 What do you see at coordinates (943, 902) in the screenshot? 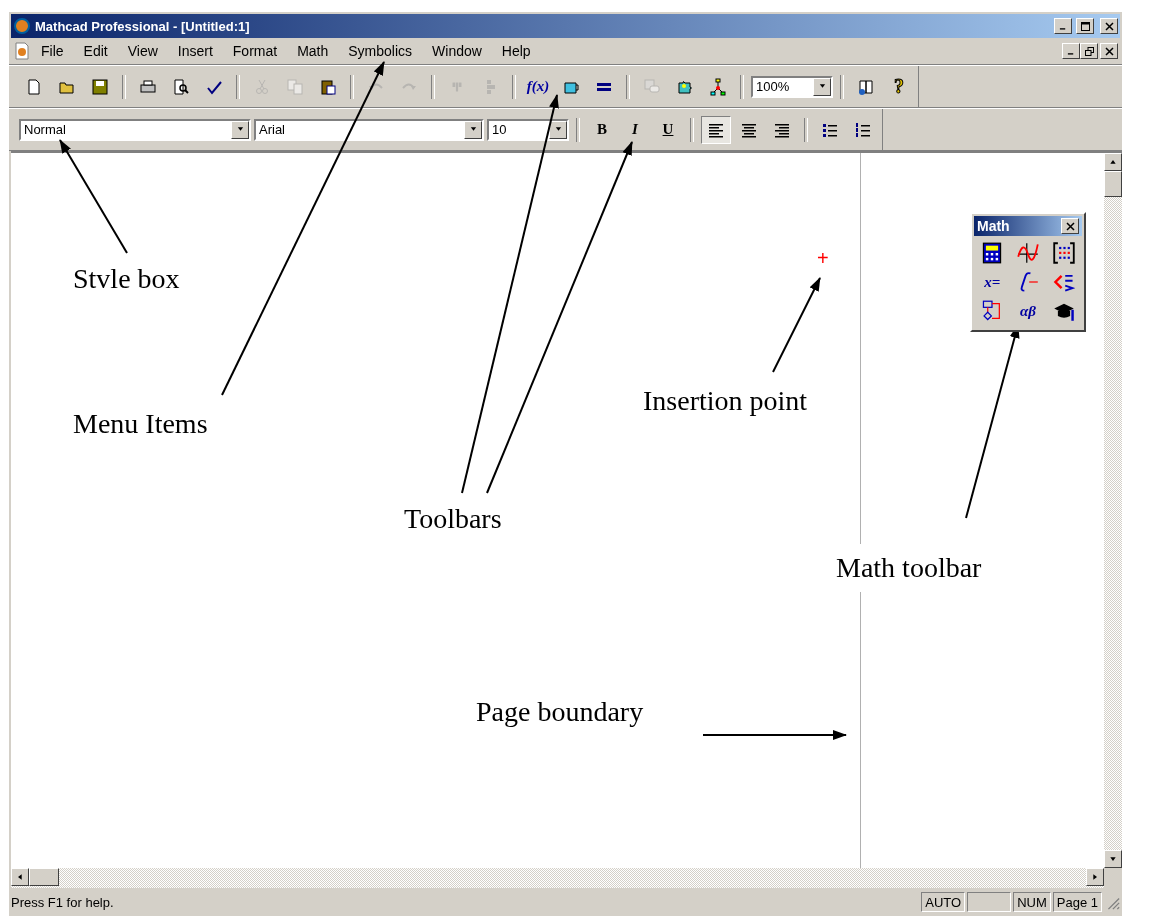
I see `status-panel: AUTO` at bounding box center [943, 902].